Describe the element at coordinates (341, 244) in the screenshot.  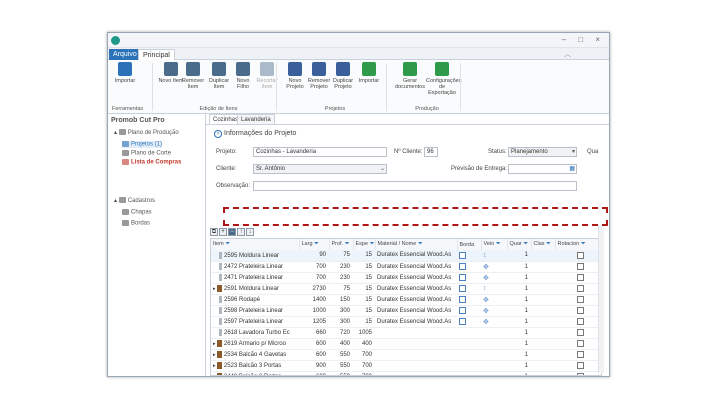
I see `column-header-2: Prof. ⏷` at that location.